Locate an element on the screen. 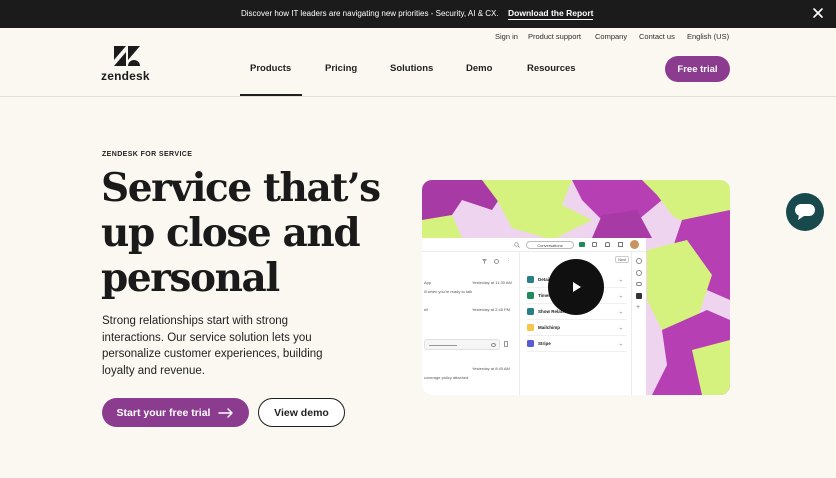  language-selector: English (US) is located at coordinates (708, 36).